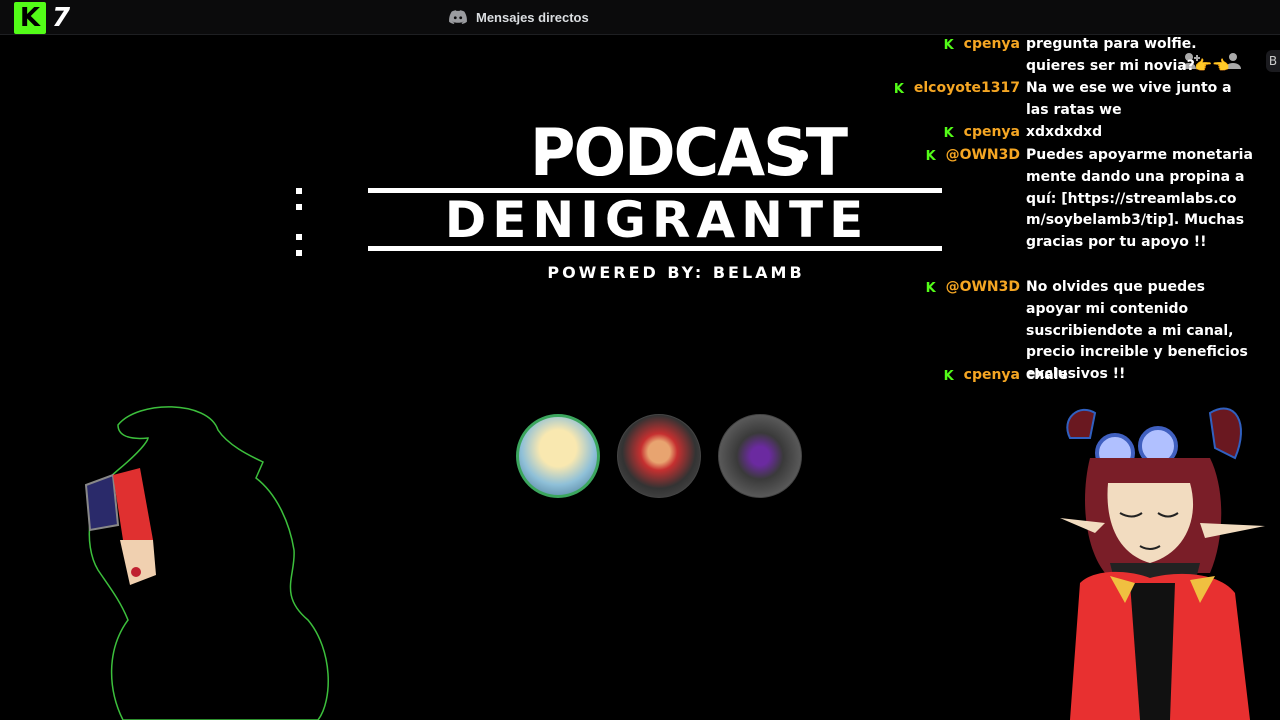 This screenshot has height=720, width=1280. Describe the element at coordinates (1129, 99) in the screenshot. I see `chat-text: Na we ese we vive junto a las ratas we` at that location.